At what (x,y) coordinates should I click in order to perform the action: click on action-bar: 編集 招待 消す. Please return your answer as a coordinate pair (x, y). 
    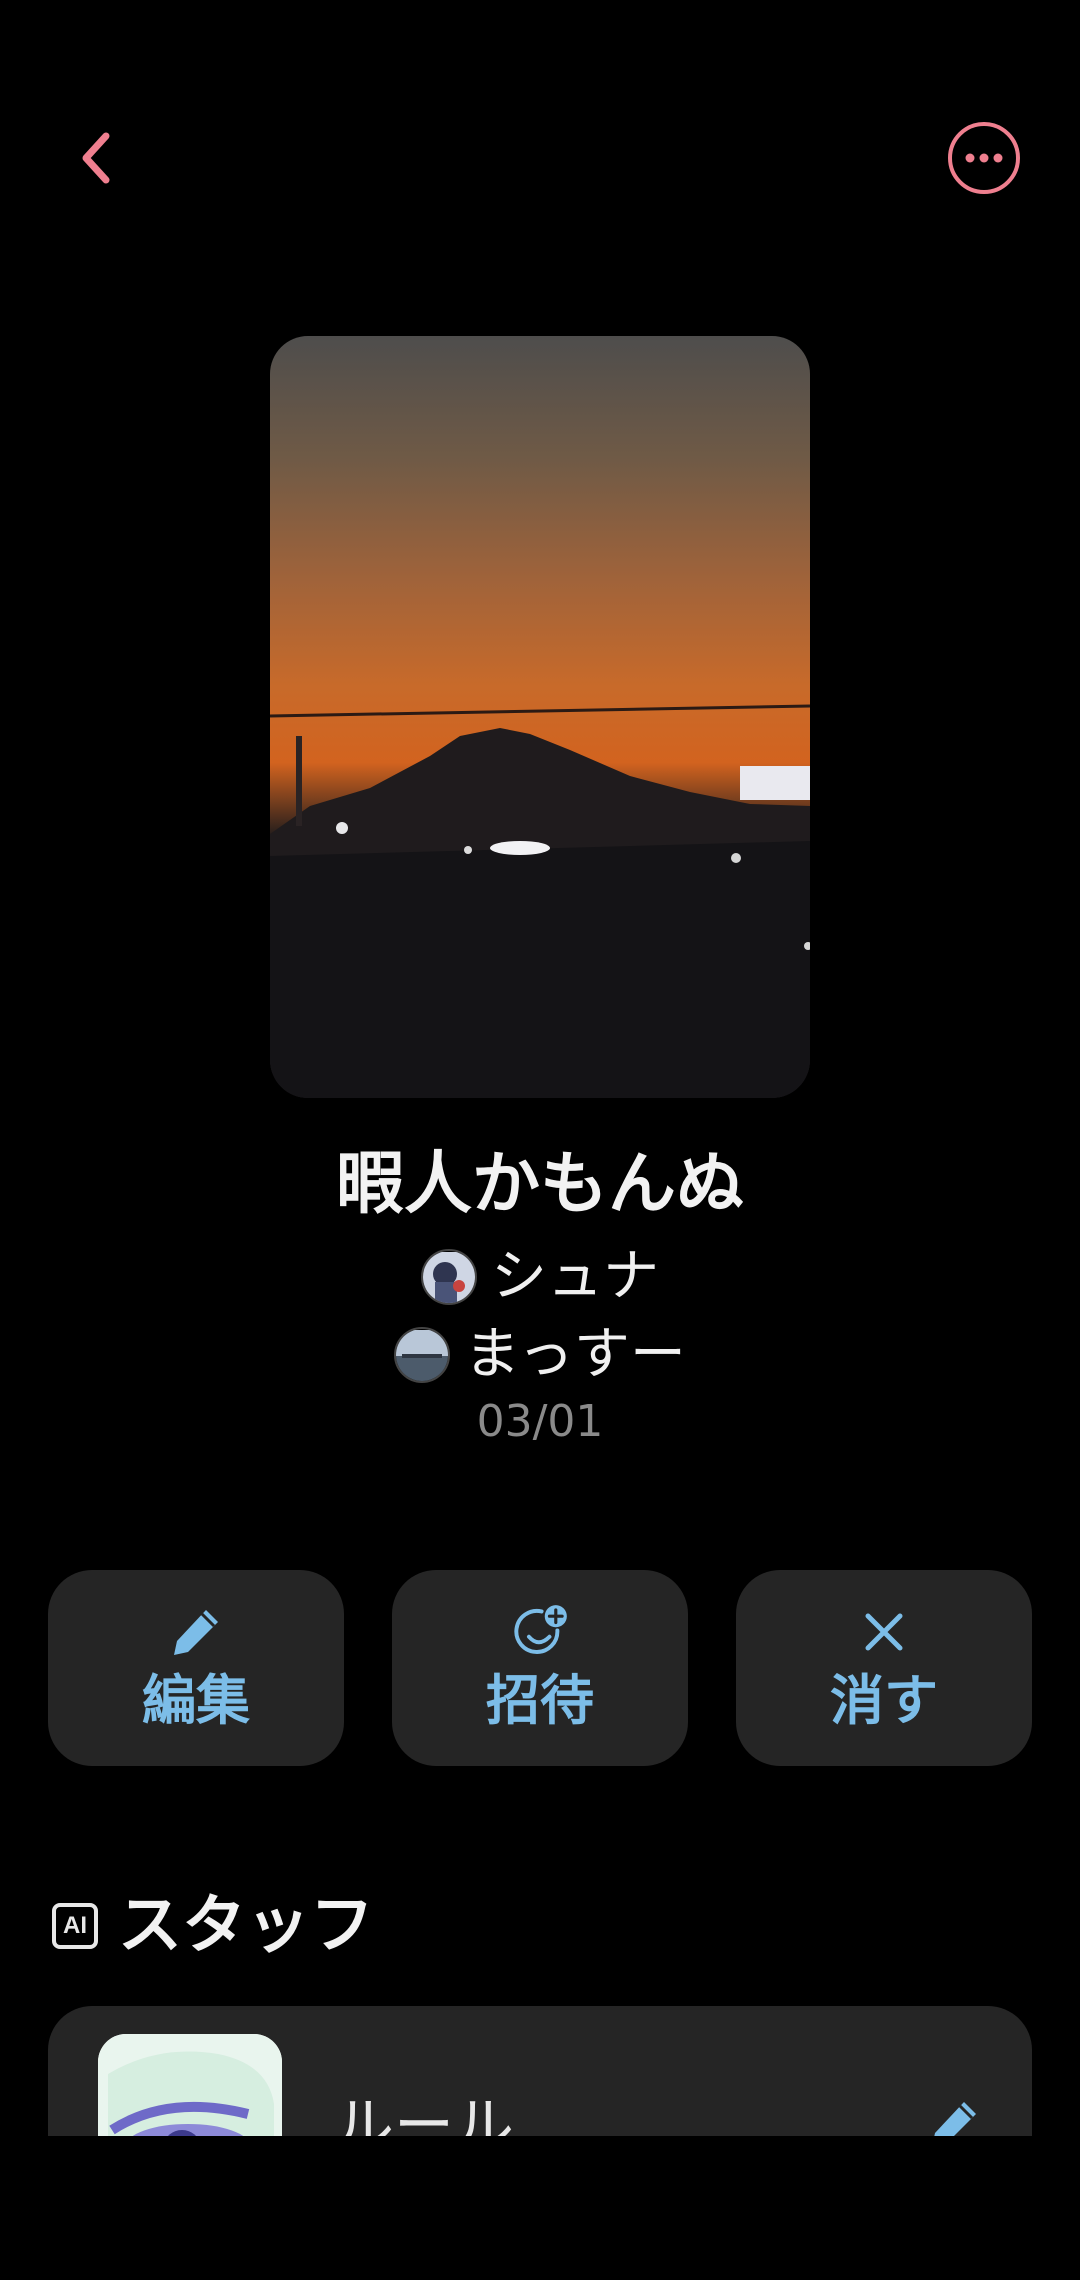
    Looking at the image, I should click on (540, 1668).